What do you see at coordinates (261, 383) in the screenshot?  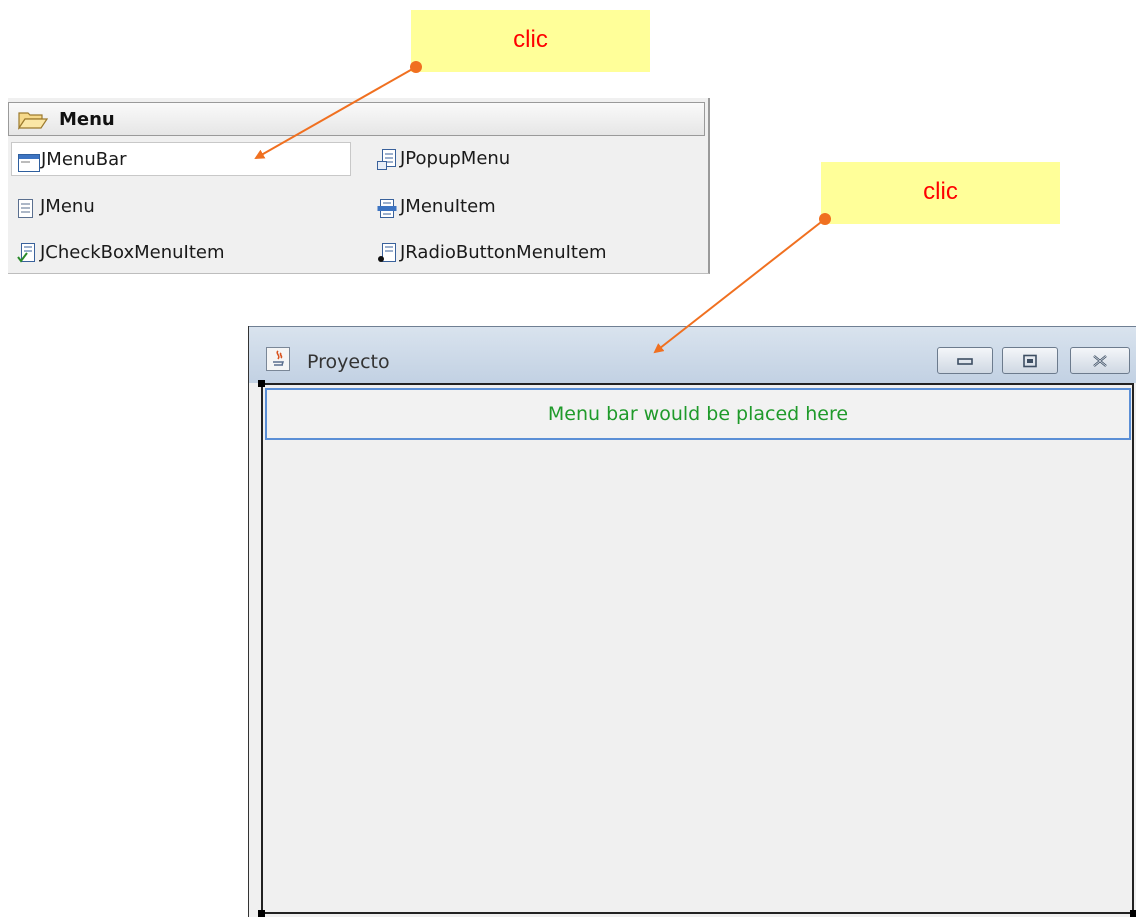 I see `resize-handle-top-left` at bounding box center [261, 383].